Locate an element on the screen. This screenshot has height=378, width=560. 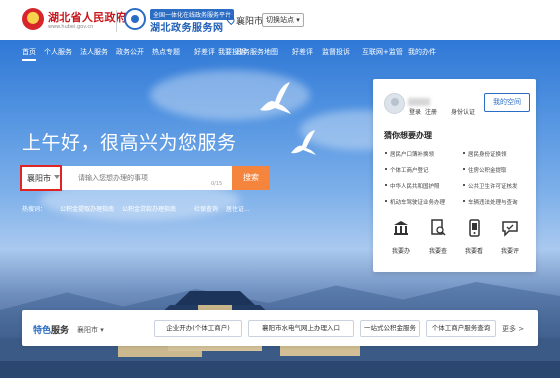
quick-action-do: 我要办 is located at coordinates (401, 237).